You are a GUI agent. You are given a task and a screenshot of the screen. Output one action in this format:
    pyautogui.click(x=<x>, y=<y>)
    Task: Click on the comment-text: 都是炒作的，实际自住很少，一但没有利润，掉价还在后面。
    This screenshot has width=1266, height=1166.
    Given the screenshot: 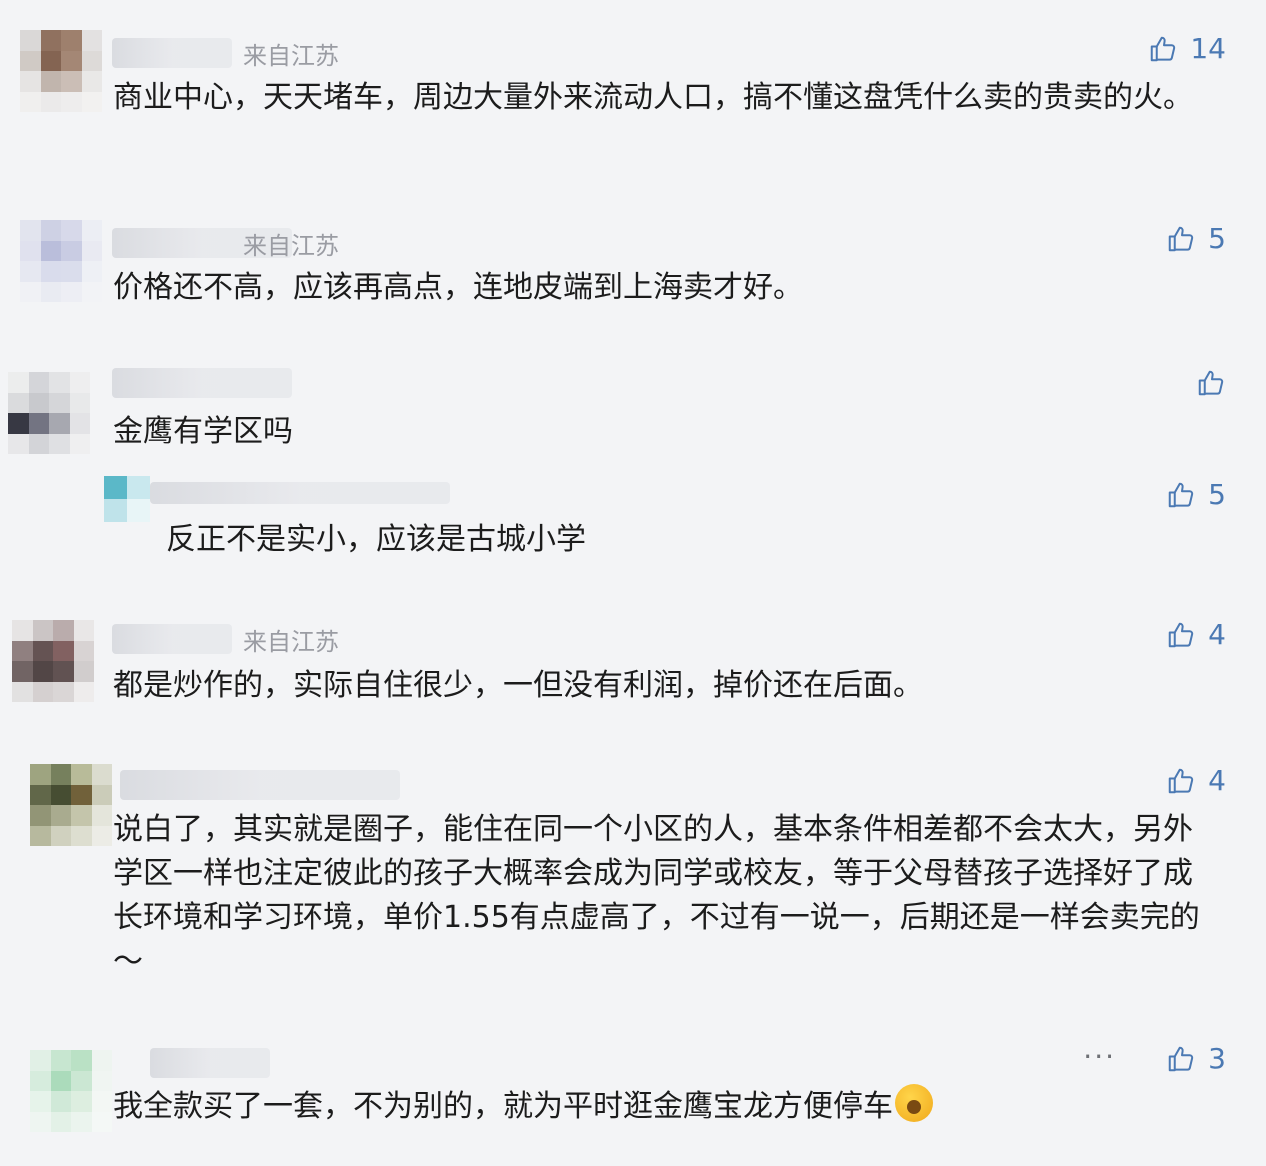 What is the action you would take?
    pyautogui.click(x=518, y=685)
    